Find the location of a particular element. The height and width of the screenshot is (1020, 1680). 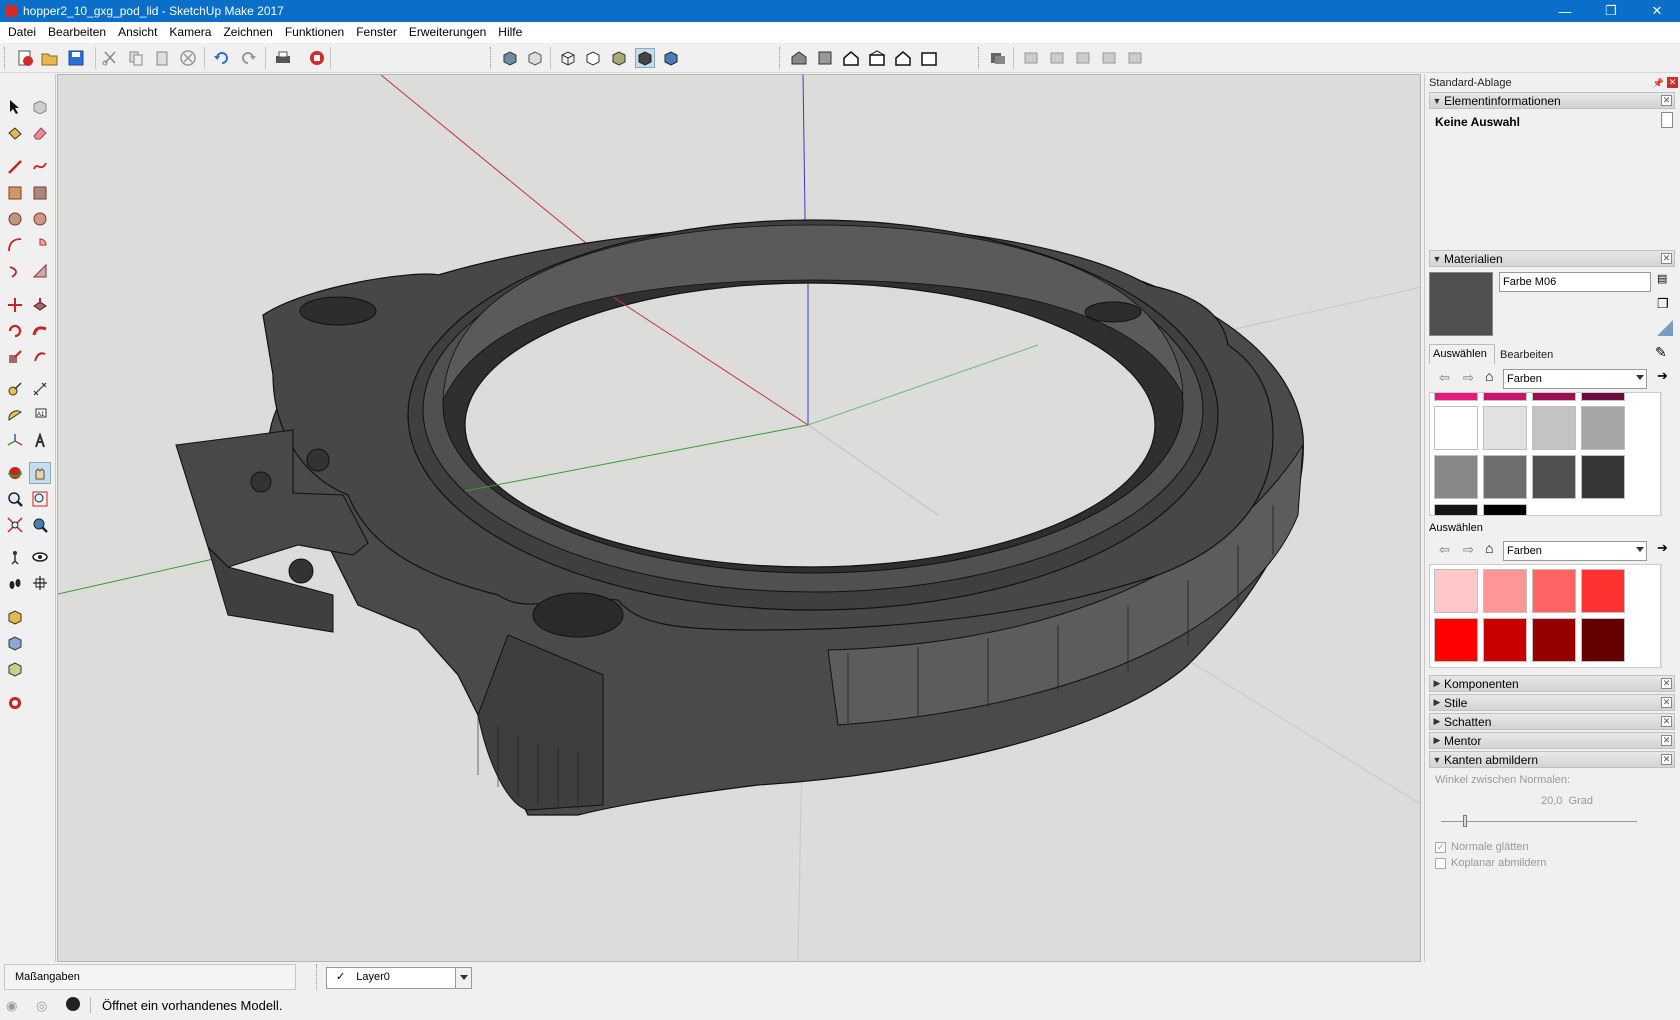

default-material-icon is located at coordinates (1665, 328).